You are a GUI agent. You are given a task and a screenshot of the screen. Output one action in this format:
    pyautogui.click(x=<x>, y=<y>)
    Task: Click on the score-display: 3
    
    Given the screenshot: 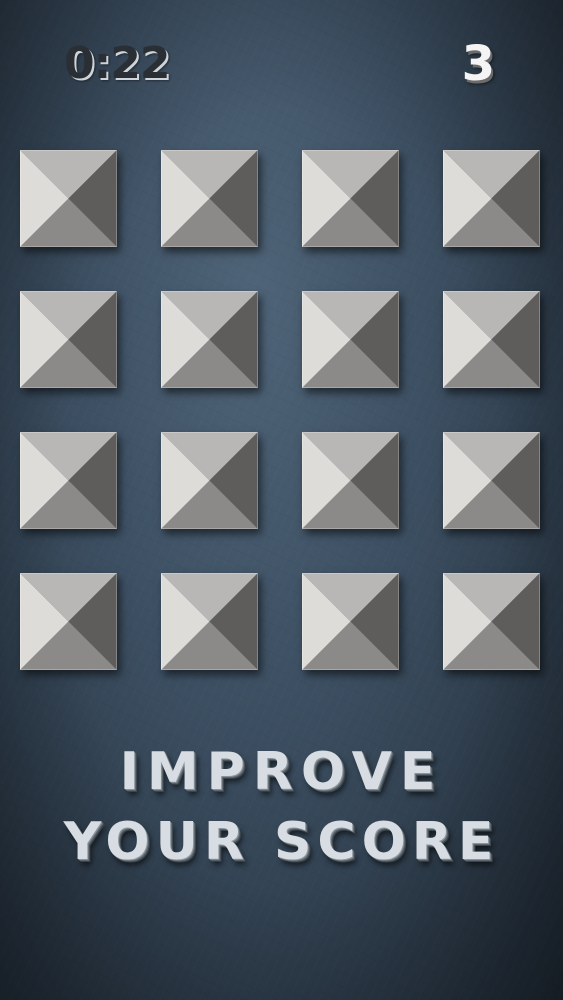 What is the action you would take?
    pyautogui.click(x=478, y=64)
    